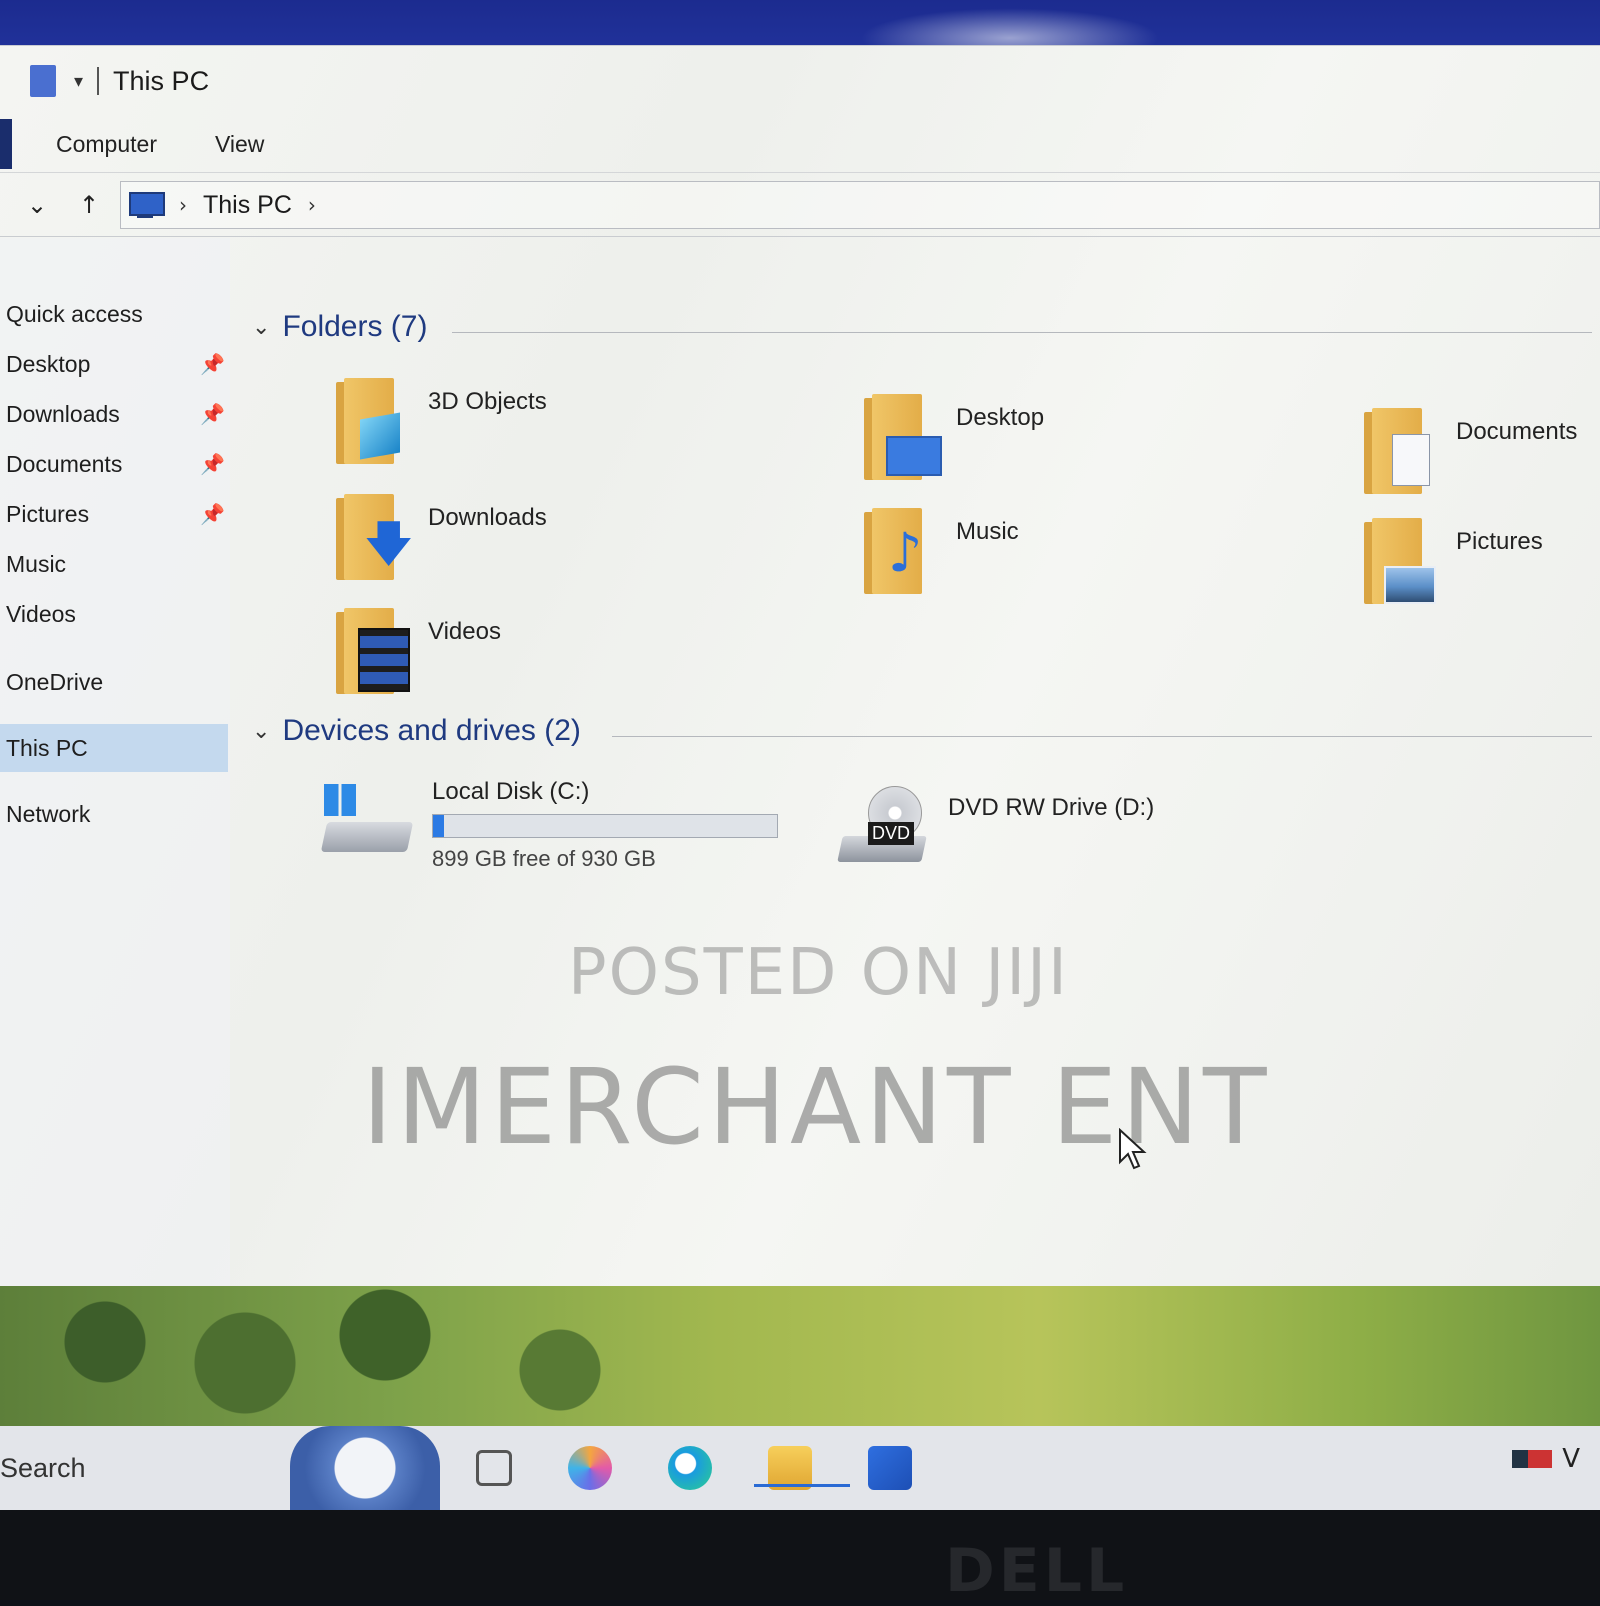 This screenshot has height=1606, width=1600. I want to click on folder-name: Documents, so click(1517, 431).